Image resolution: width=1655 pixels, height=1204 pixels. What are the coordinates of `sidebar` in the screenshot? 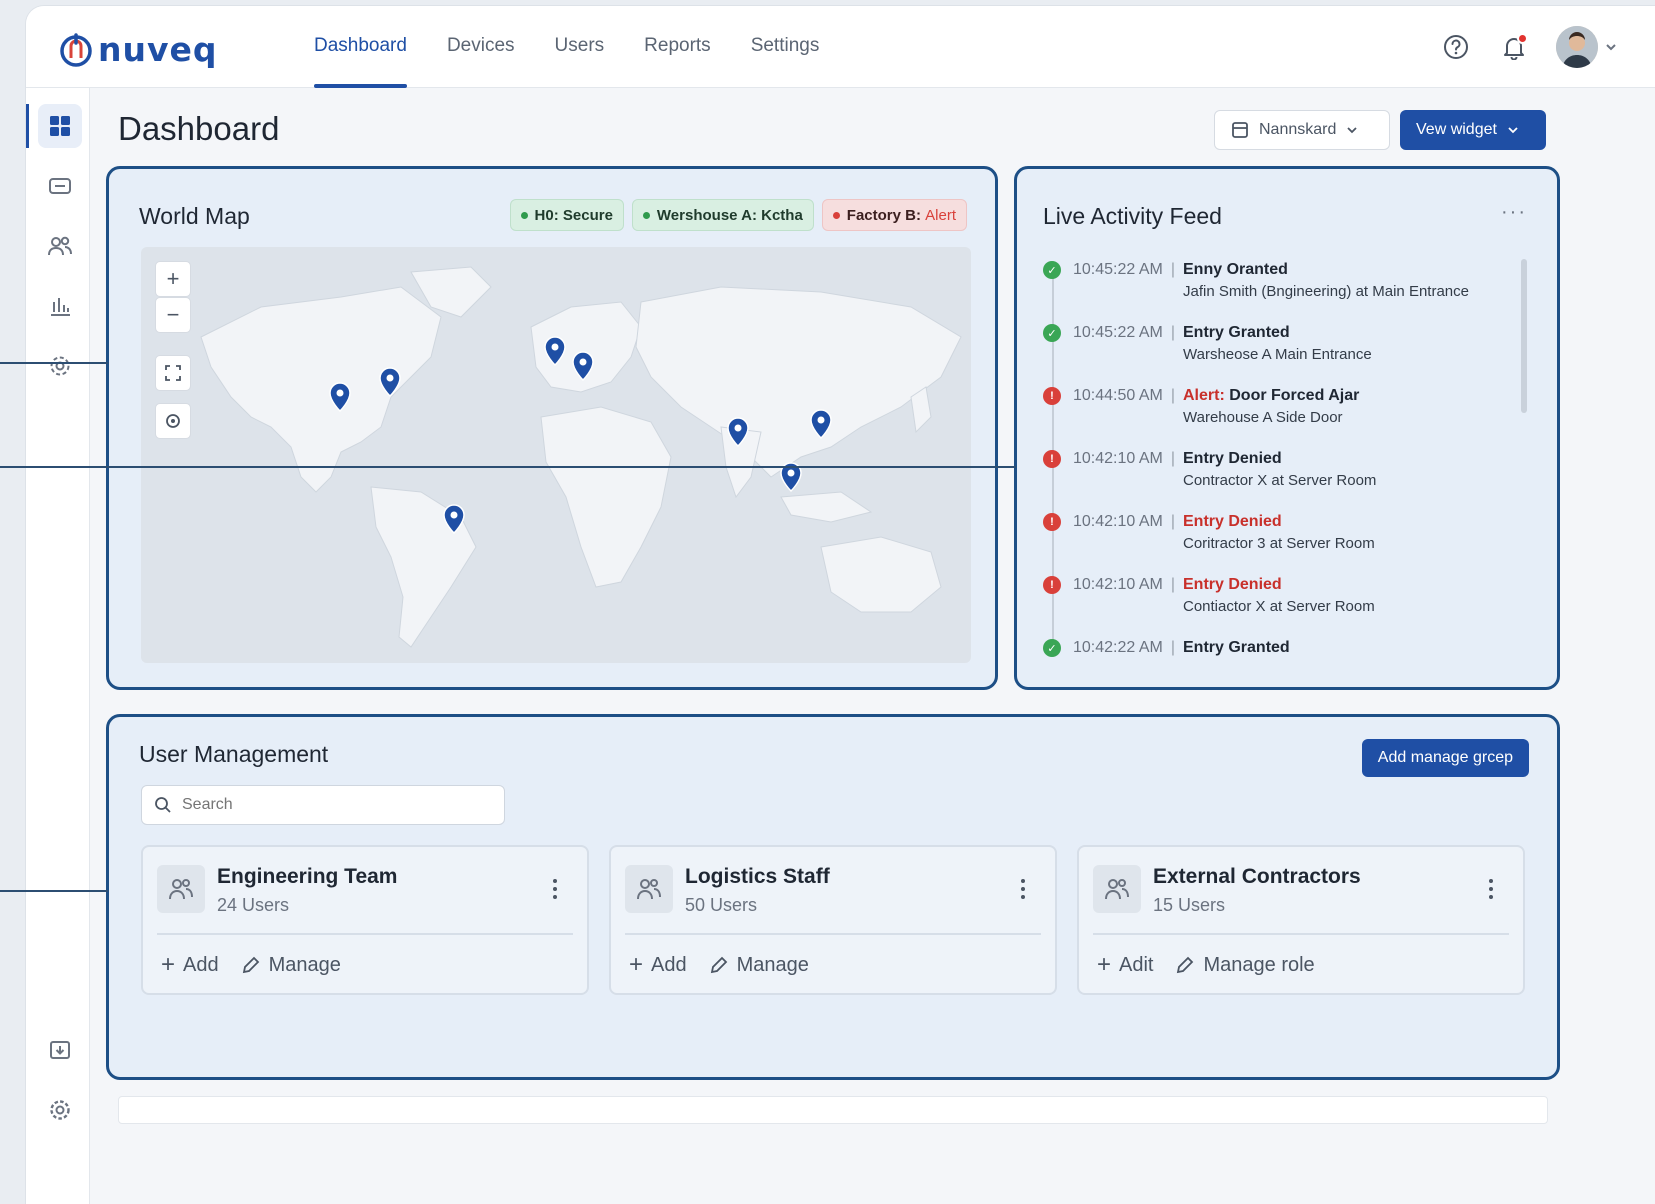 It's located at (58, 646).